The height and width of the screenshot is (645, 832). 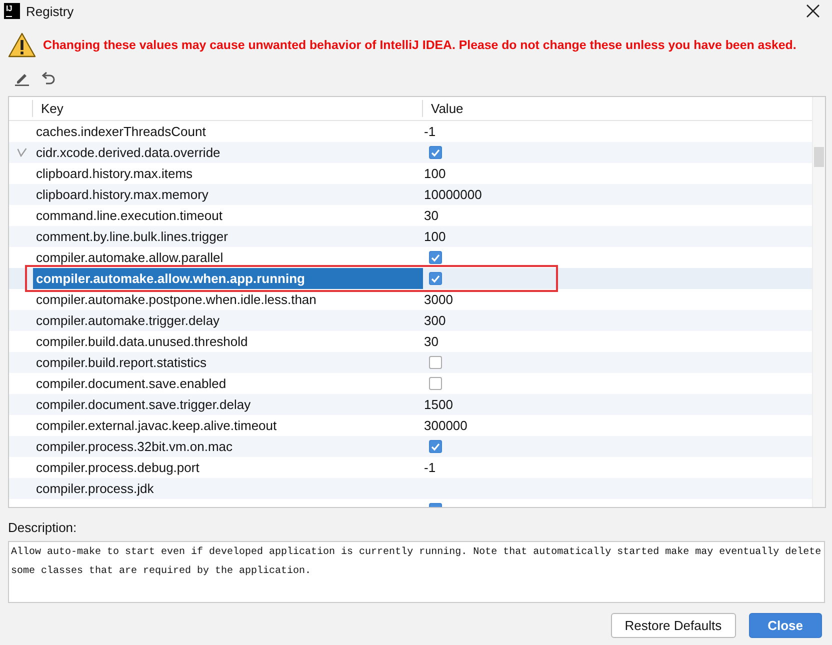 I want to click on value-cell: 10000000, so click(x=453, y=194).